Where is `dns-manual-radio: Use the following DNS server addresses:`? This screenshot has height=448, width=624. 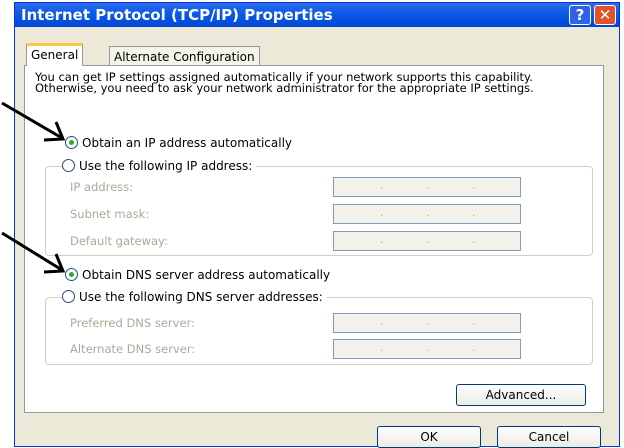
dns-manual-radio: Use the following DNS server addresses: is located at coordinates (194, 297).